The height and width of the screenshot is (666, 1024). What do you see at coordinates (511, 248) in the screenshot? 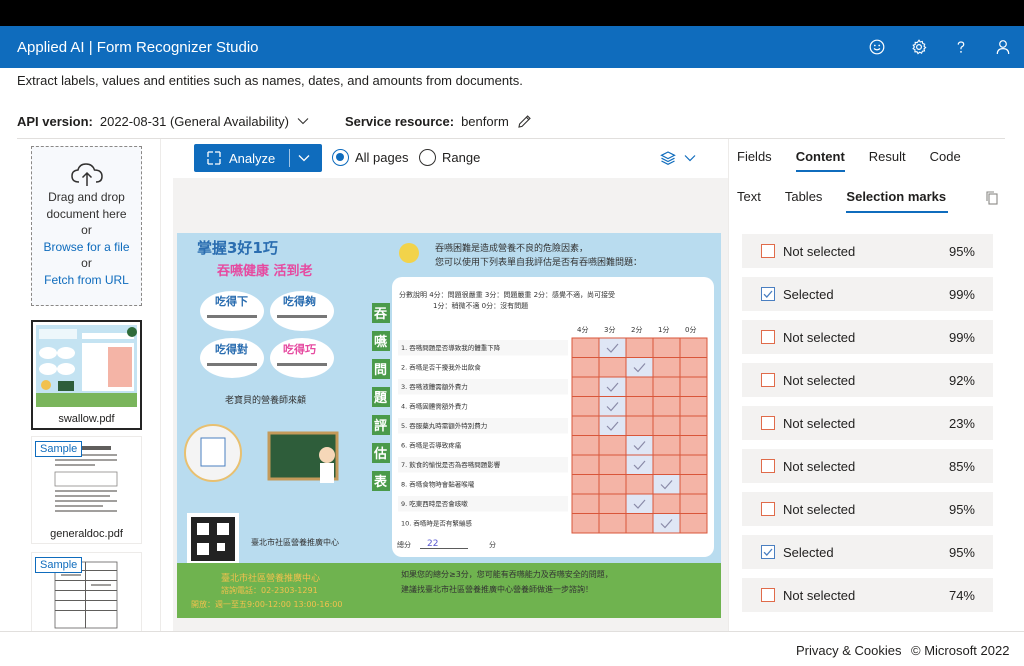
I see `doc-right-title-1: 吞嚥困難是造成營養不良的危險因素，` at bounding box center [511, 248].